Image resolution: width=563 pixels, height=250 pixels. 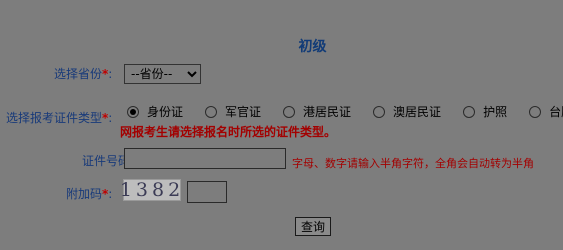 I want to click on radio-cert-hk-resident, so click(x=289, y=111).